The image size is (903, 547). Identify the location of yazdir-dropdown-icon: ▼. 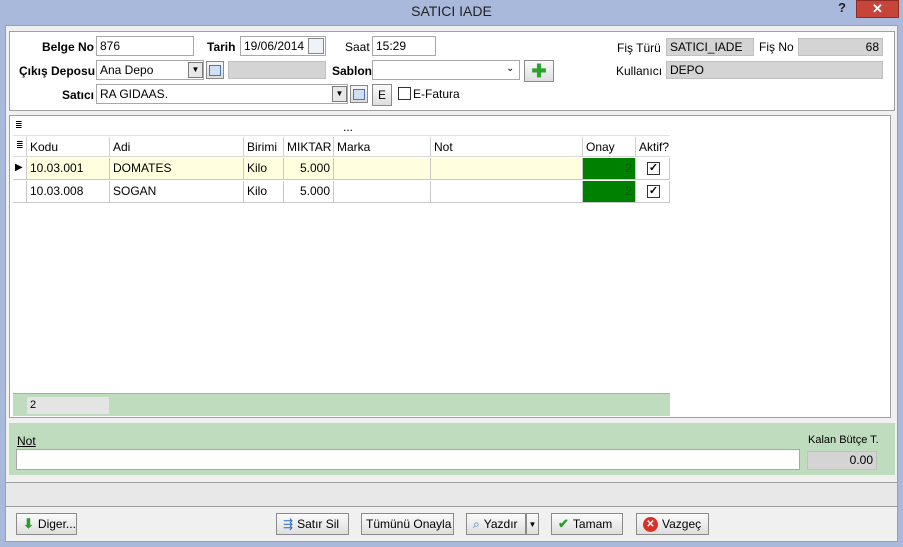
(532, 524).